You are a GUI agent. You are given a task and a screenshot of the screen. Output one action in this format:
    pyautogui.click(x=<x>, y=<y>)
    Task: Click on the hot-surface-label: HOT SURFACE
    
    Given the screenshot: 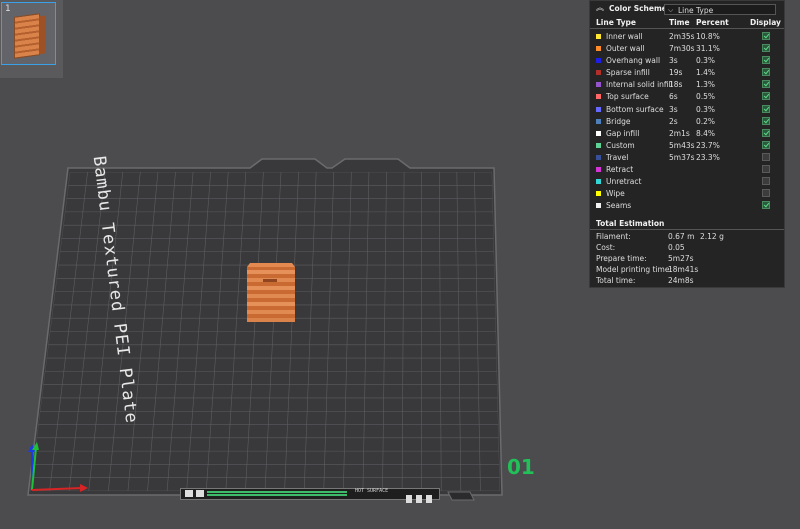 What is the action you would take?
    pyautogui.click(x=372, y=491)
    